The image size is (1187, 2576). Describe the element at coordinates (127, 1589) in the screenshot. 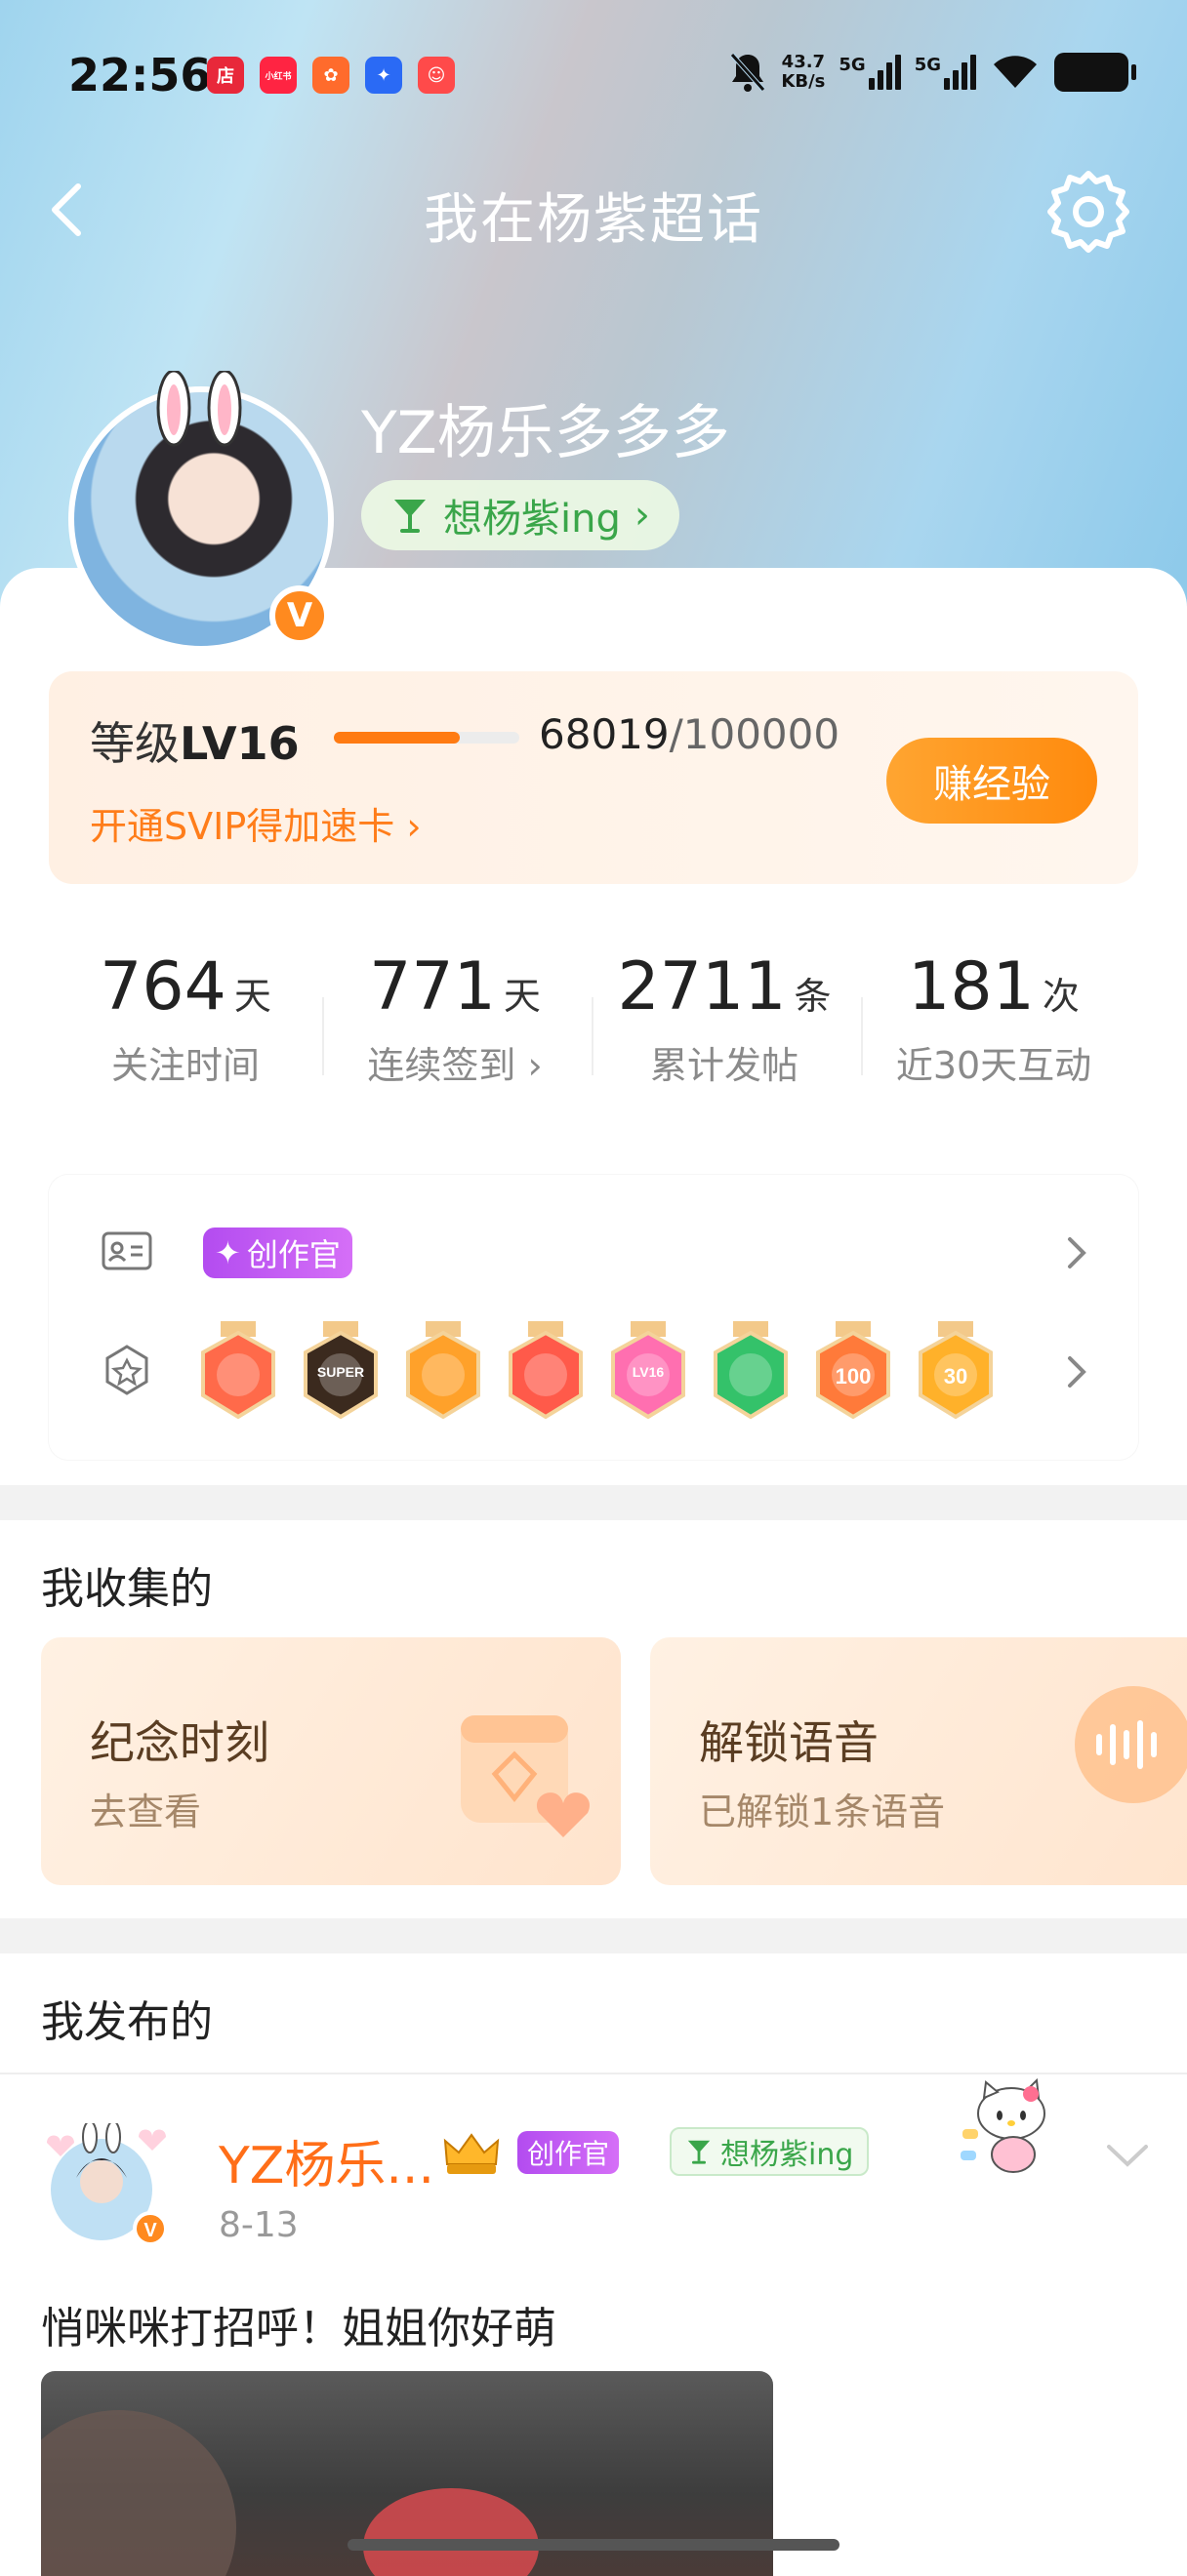

I see `section-title: 我收集的` at that location.